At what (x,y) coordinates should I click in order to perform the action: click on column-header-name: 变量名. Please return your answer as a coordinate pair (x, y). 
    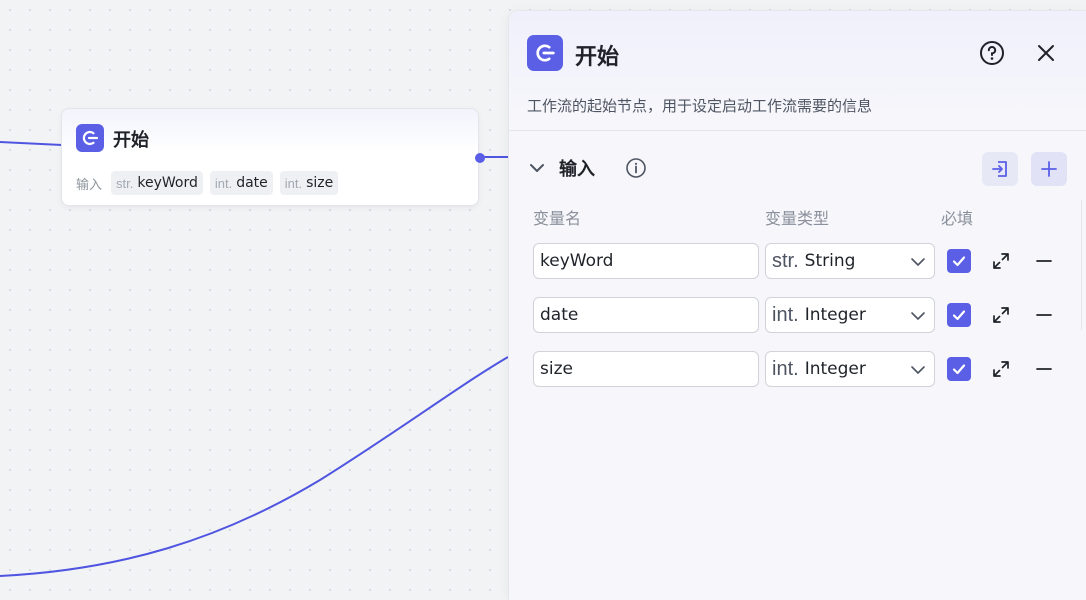
    Looking at the image, I should click on (557, 218).